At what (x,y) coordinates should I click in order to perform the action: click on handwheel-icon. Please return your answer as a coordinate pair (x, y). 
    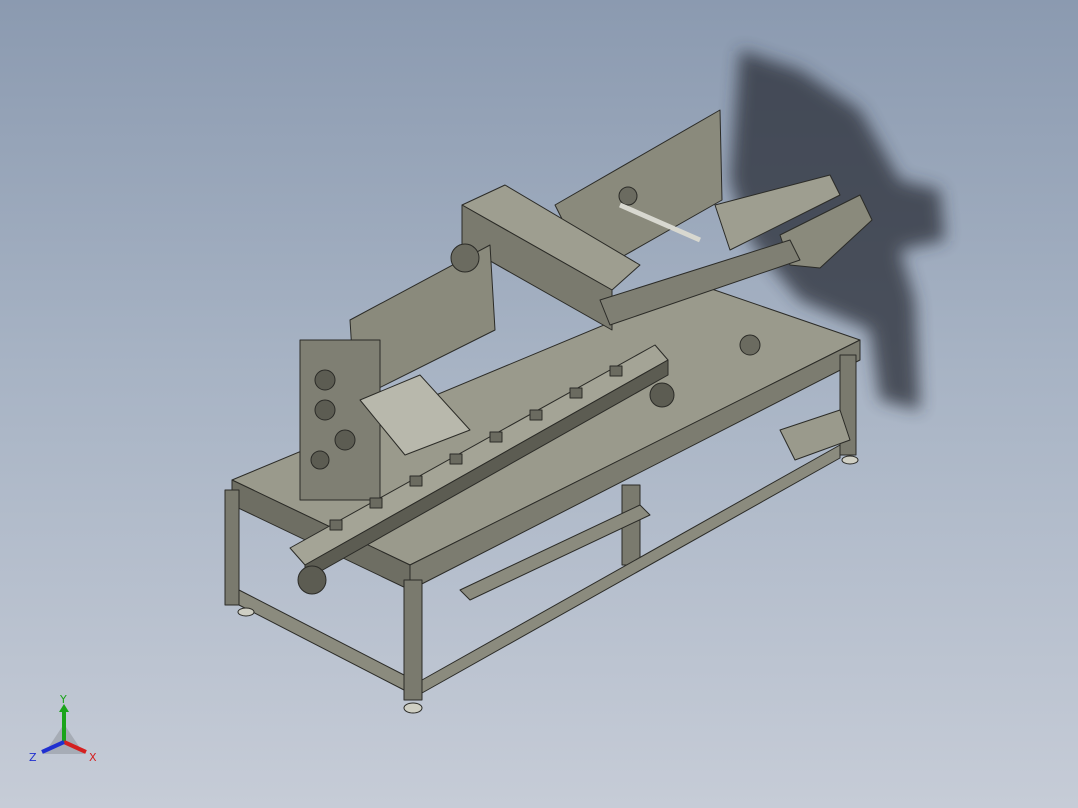
    Looking at the image, I should click on (750, 345).